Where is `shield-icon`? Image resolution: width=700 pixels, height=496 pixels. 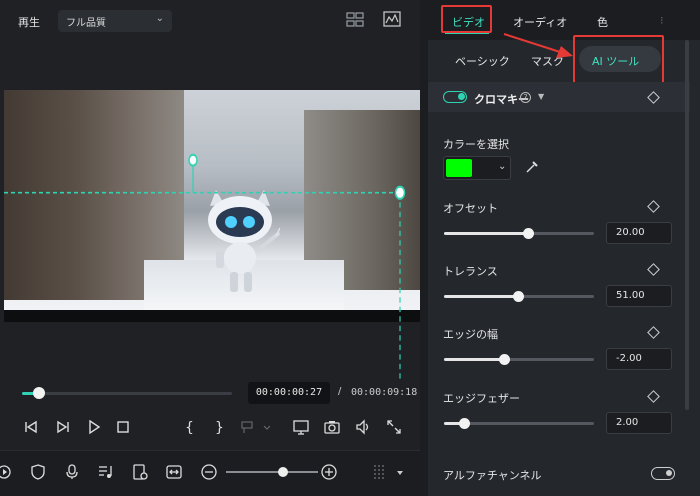
shield-icon is located at coordinates (38, 472).